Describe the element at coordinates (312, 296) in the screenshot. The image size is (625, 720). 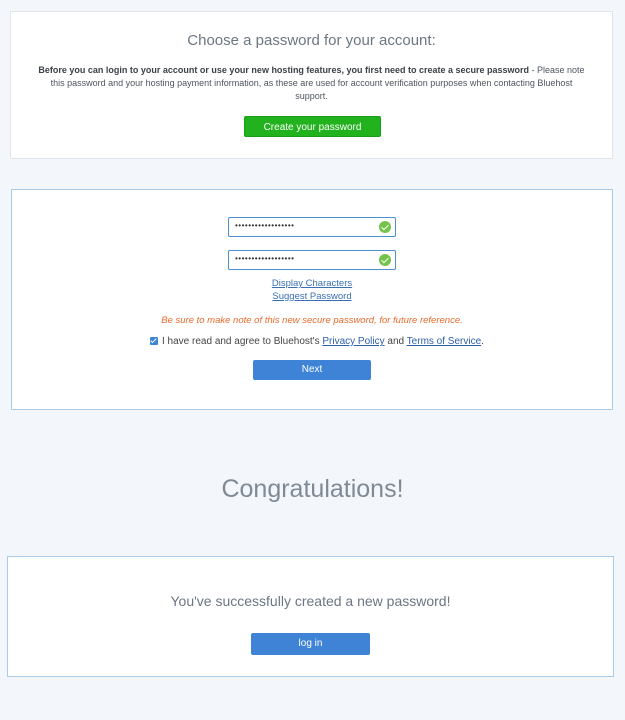
I see `suggest-password-link: Suggest Password` at that location.